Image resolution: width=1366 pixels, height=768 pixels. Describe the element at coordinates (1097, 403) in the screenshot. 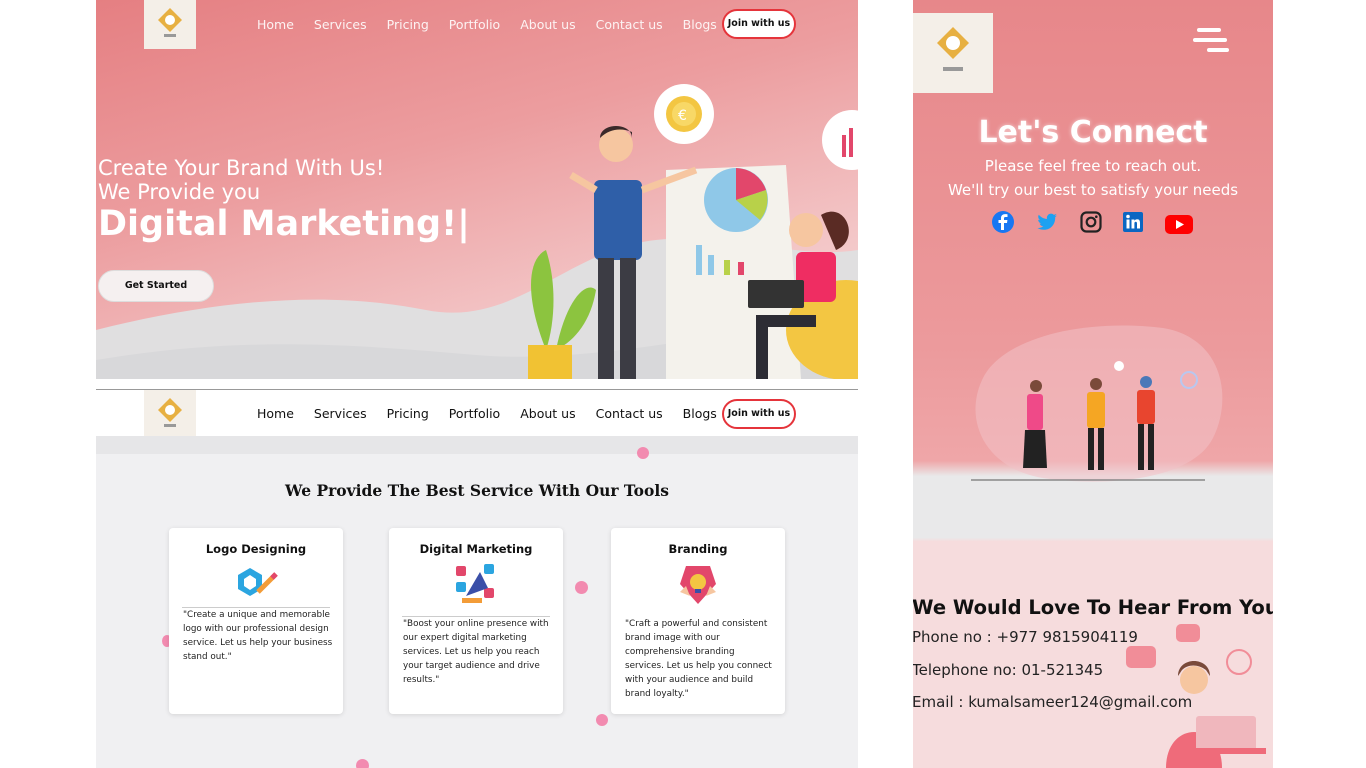

I see `team-illustration` at that location.